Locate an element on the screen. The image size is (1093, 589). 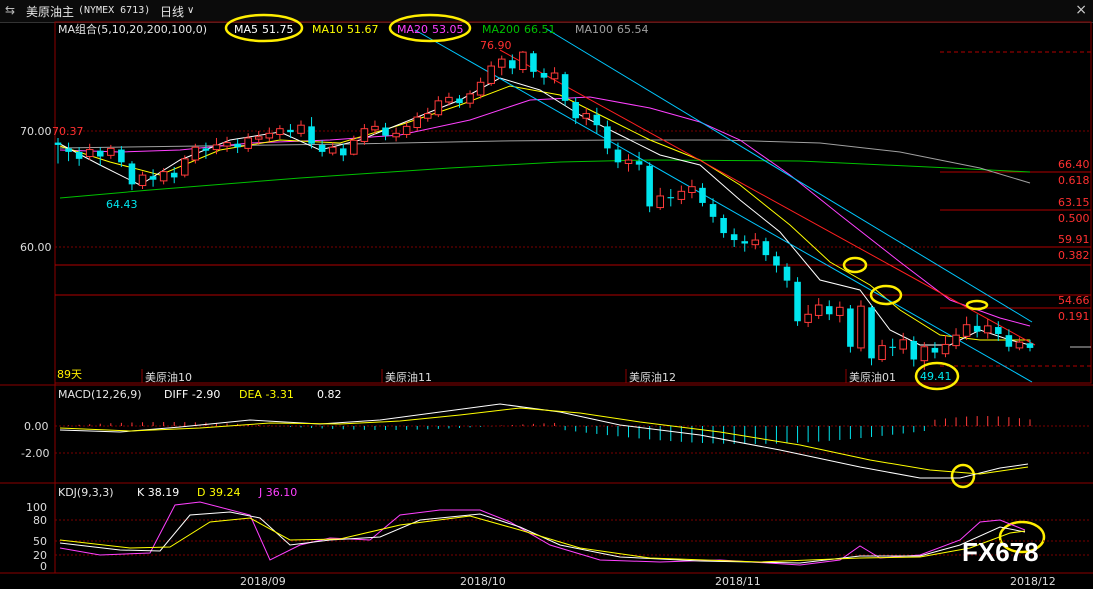
high-label: 76.90 is located at coordinates (496, 45).